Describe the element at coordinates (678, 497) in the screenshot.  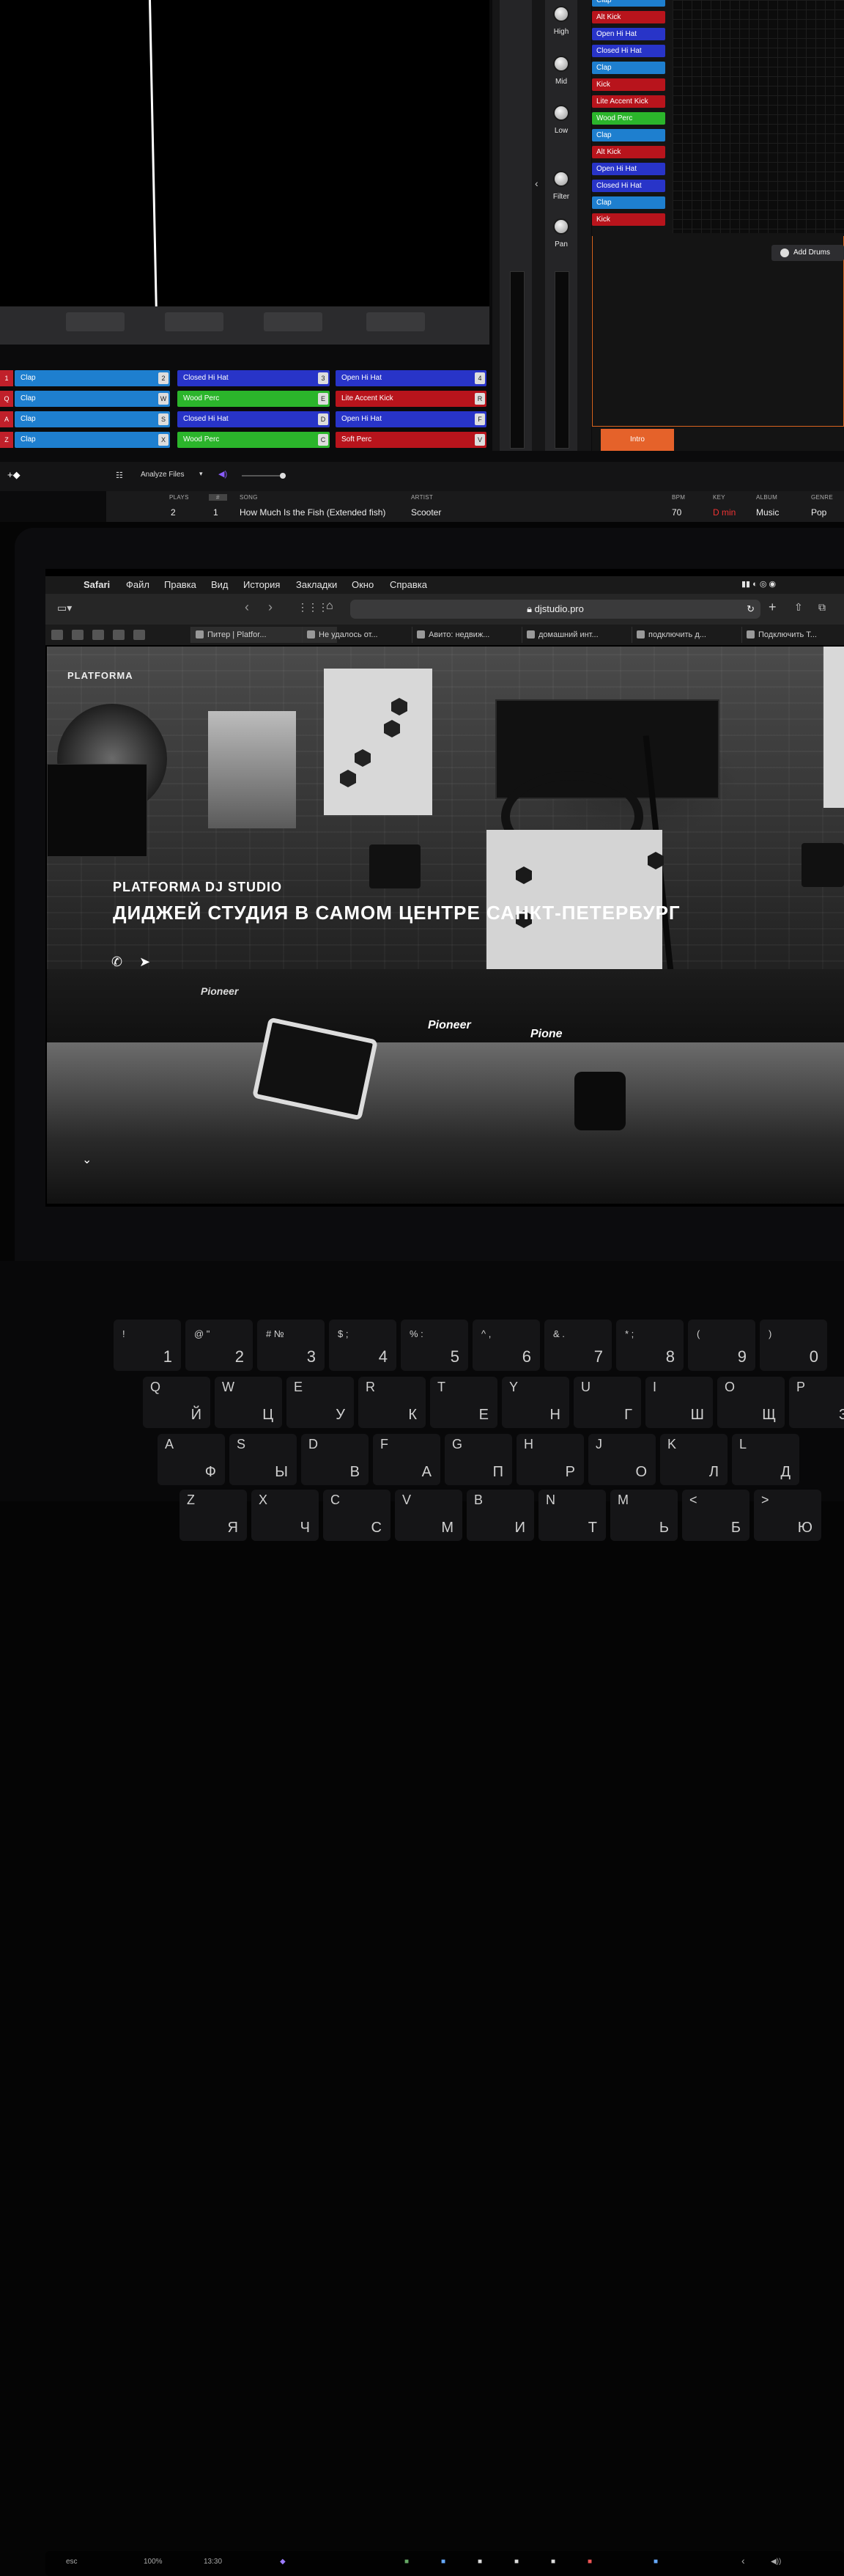
I see `col-bpm: BPM` at that location.